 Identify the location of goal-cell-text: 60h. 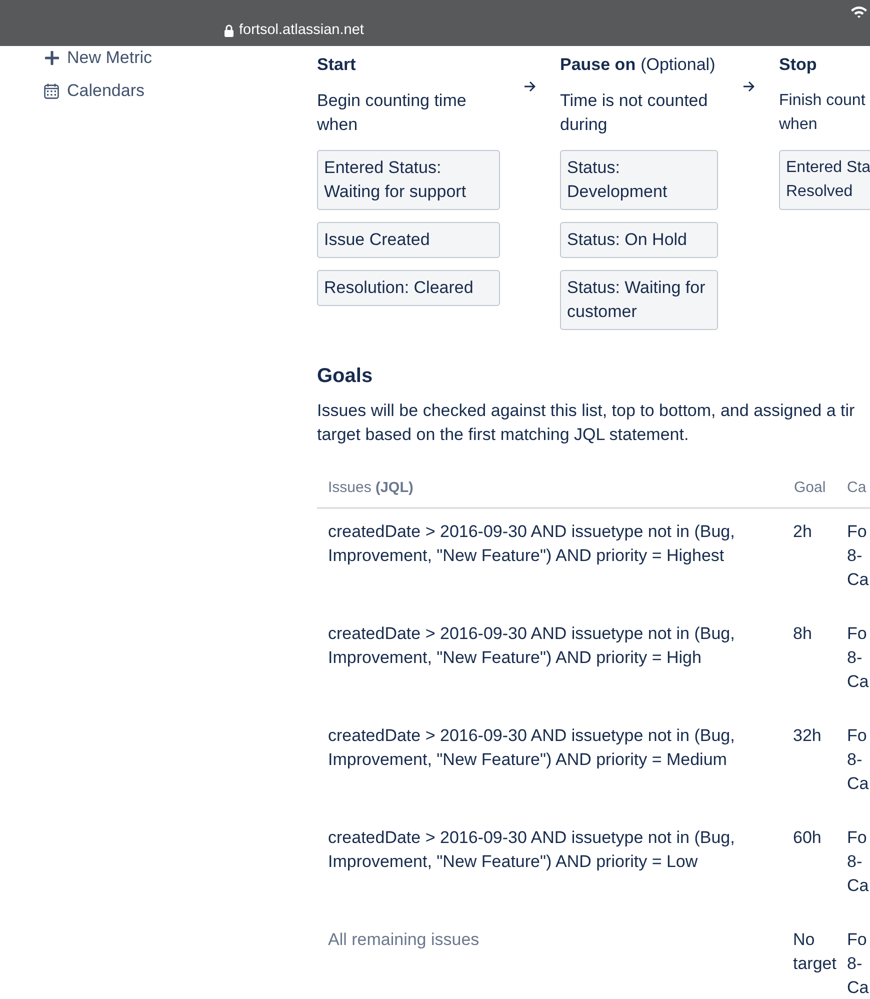
(807, 838).